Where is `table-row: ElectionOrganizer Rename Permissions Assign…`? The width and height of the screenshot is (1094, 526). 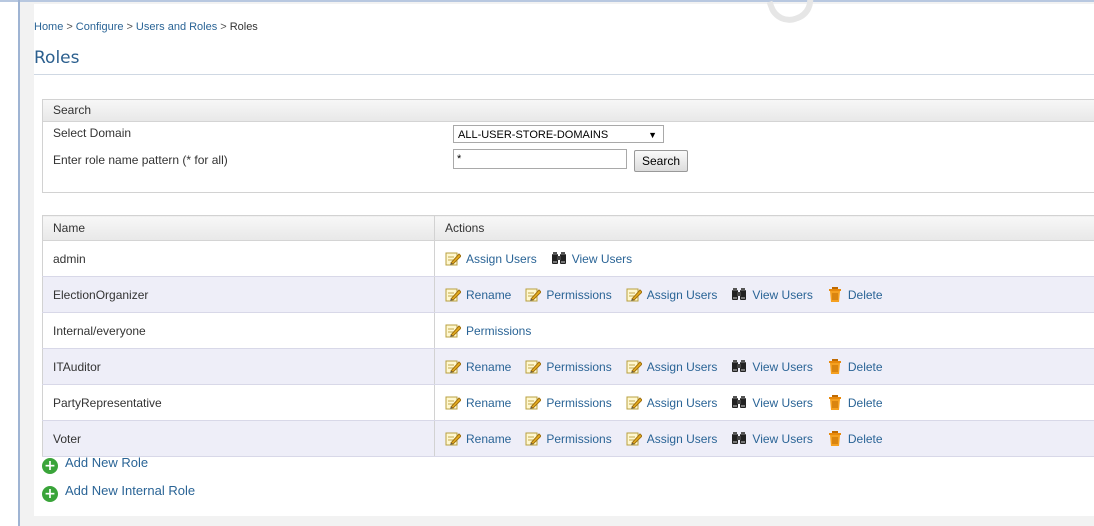
table-row: ElectionOrganizer Rename Permissions Assign… is located at coordinates (568, 294).